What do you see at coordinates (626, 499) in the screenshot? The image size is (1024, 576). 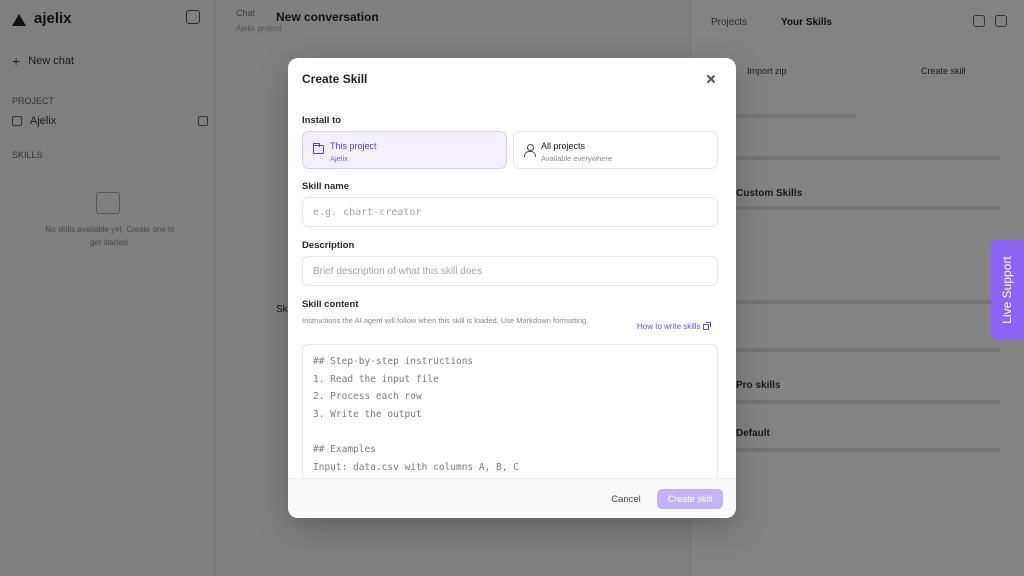 I see `cancel-button: Cancel` at bounding box center [626, 499].